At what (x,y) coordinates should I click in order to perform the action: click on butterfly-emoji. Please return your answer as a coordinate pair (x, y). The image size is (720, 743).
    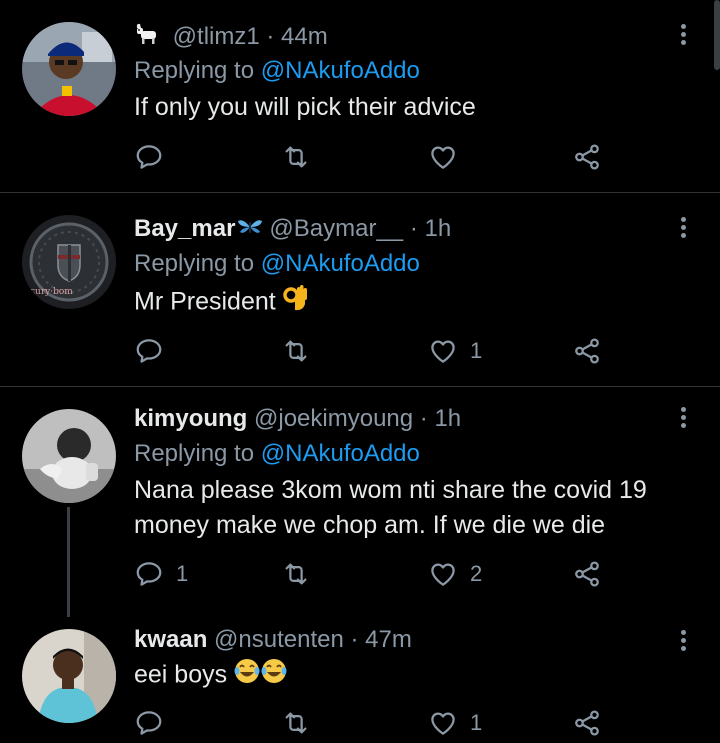
    Looking at the image, I should click on (250, 230).